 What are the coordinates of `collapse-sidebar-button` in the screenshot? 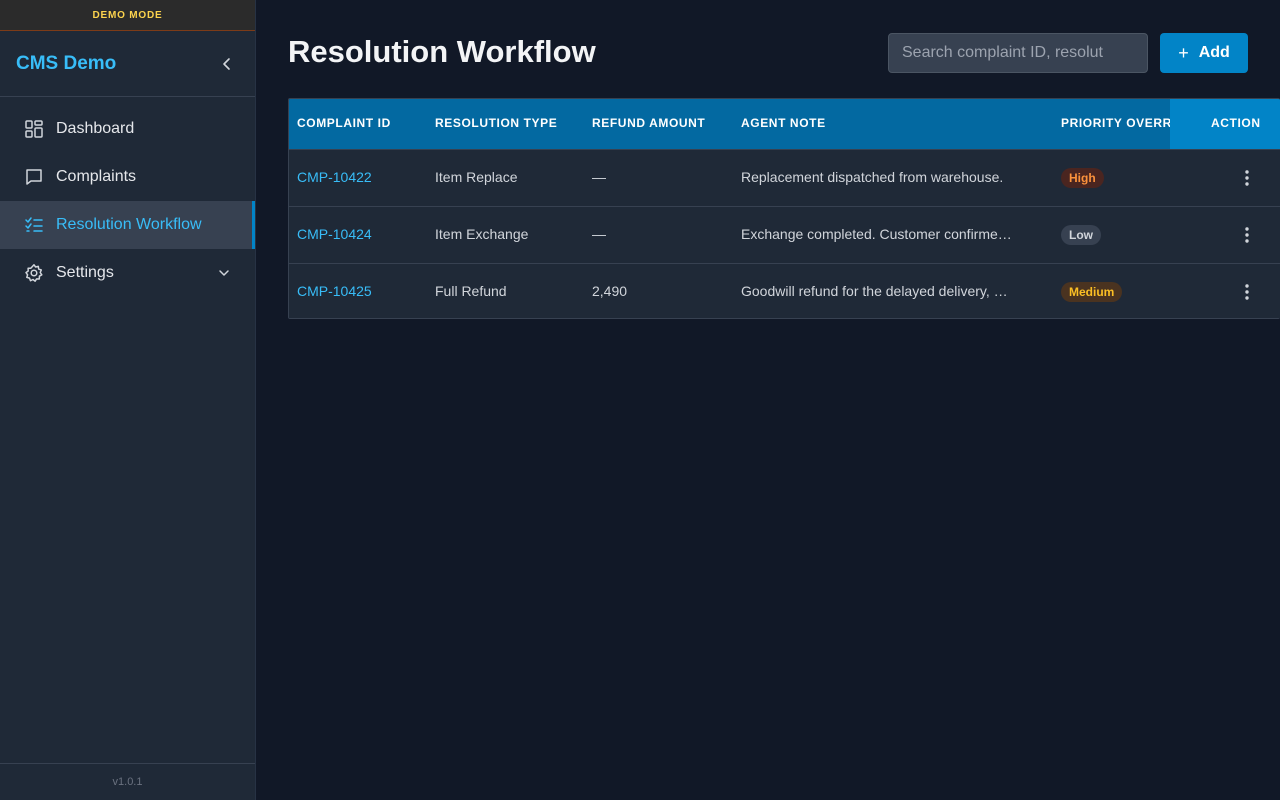 It's located at (227, 64).